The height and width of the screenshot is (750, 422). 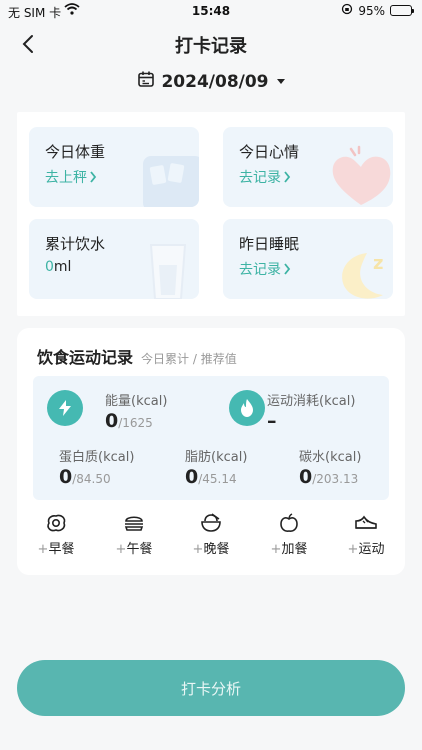 I want to click on water-value: 0ml, so click(x=58, y=267).